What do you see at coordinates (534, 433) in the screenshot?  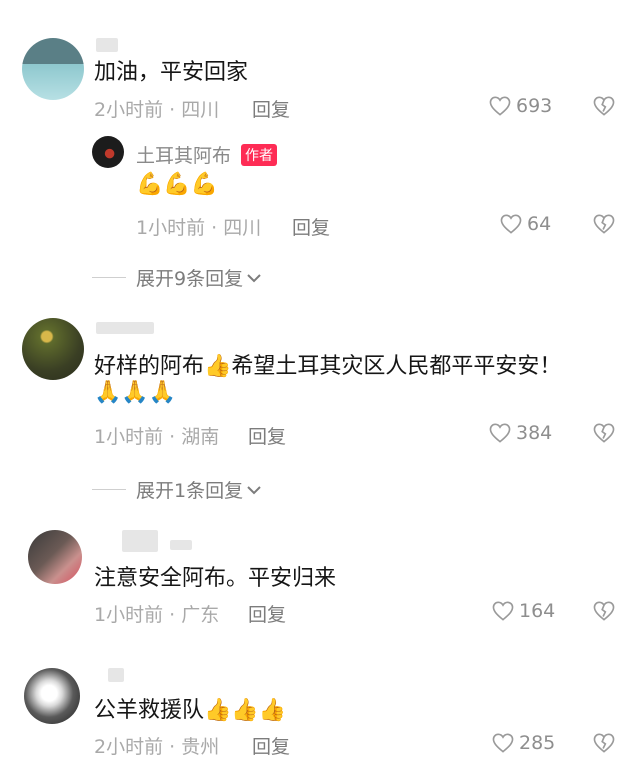 I see `like-count: 384` at bounding box center [534, 433].